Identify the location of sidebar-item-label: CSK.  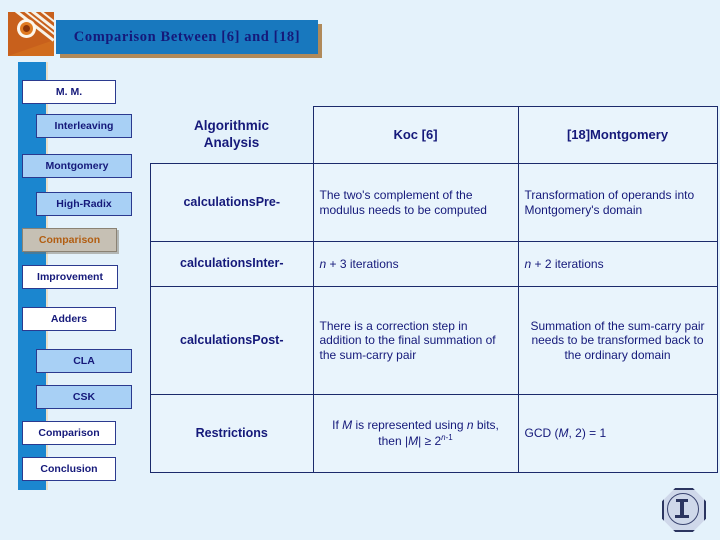
(84, 397).